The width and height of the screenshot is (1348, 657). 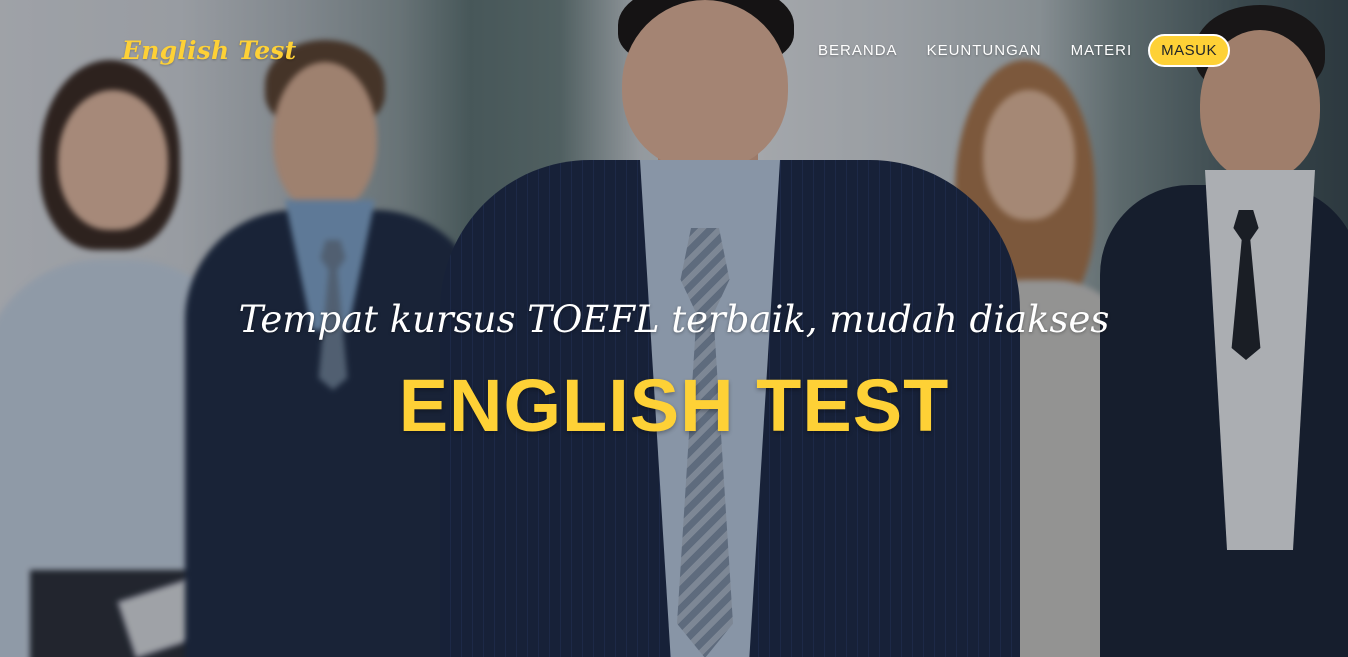 I want to click on nav-link-materi: MATERI, so click(x=1102, y=50).